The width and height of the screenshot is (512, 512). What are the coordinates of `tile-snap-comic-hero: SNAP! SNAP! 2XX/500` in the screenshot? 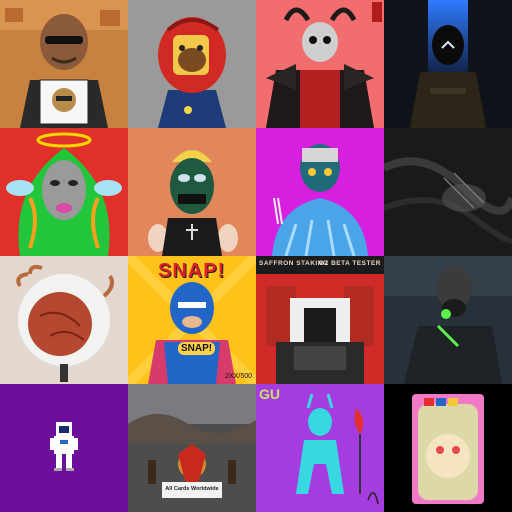 It's located at (192, 320).